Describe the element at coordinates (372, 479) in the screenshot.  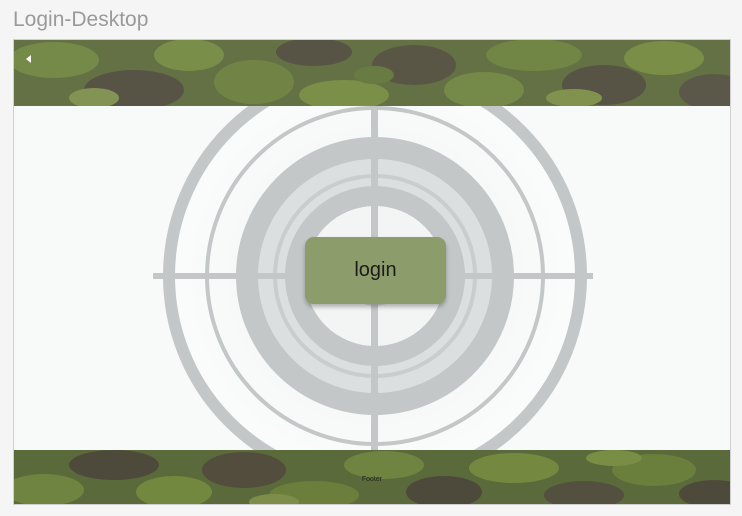
I see `footer-label: Footer` at that location.